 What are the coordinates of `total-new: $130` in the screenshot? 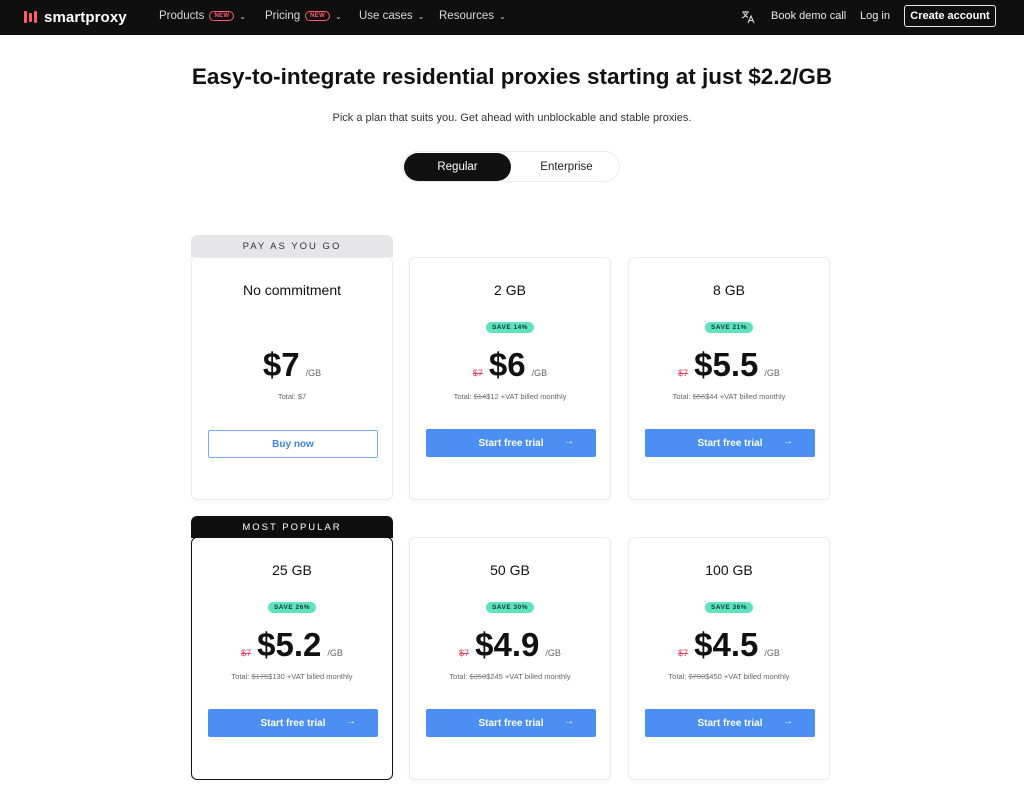 It's located at (276, 676).